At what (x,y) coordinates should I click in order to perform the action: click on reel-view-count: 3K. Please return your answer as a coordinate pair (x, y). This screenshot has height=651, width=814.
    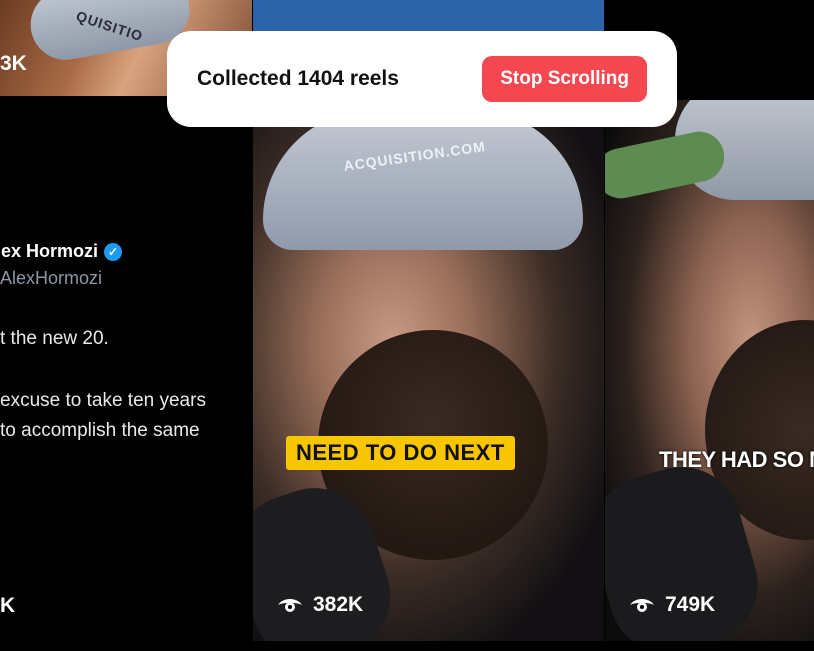
    Looking at the image, I should click on (13, 63).